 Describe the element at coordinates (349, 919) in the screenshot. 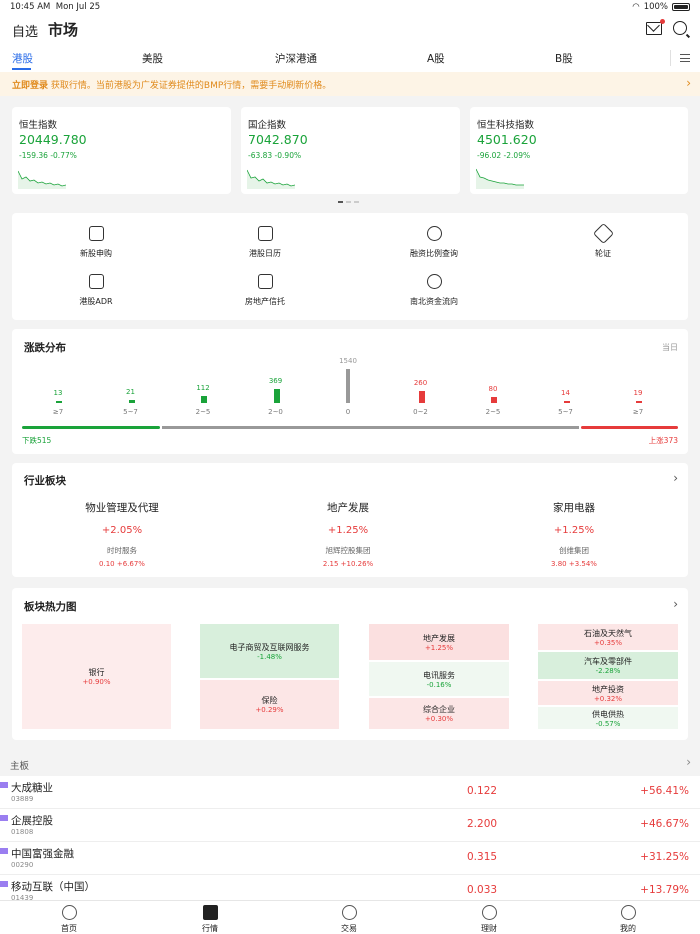

I see `nav-trade: 交易` at that location.